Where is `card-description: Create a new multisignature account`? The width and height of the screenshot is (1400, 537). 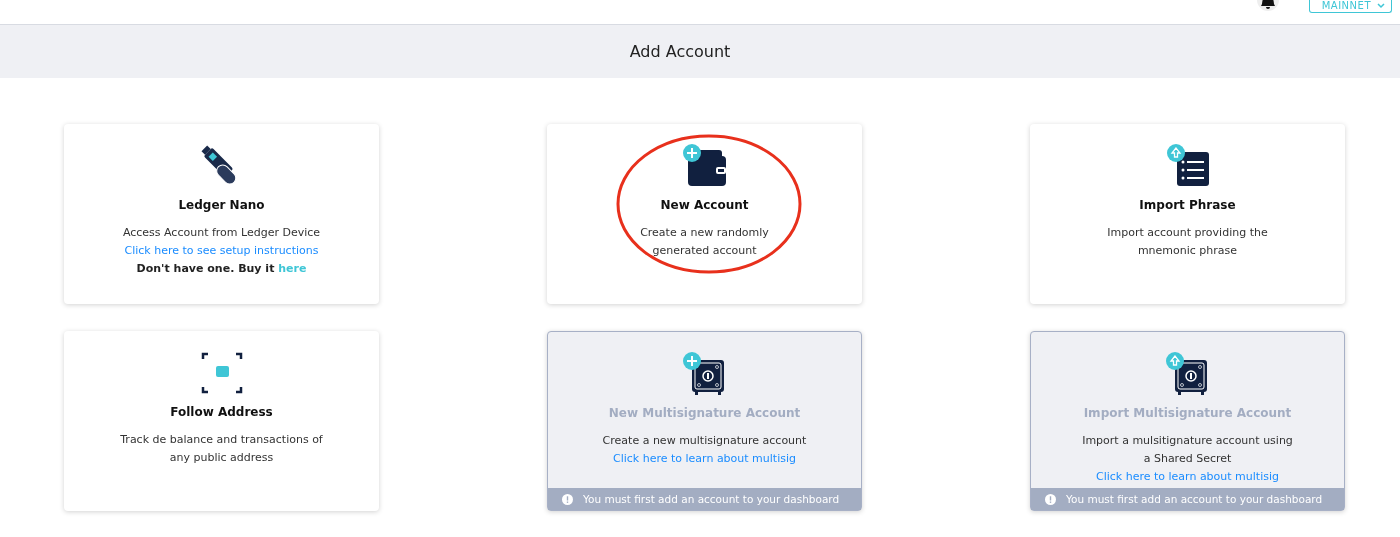 card-description: Create a new multisignature account is located at coordinates (704, 441).